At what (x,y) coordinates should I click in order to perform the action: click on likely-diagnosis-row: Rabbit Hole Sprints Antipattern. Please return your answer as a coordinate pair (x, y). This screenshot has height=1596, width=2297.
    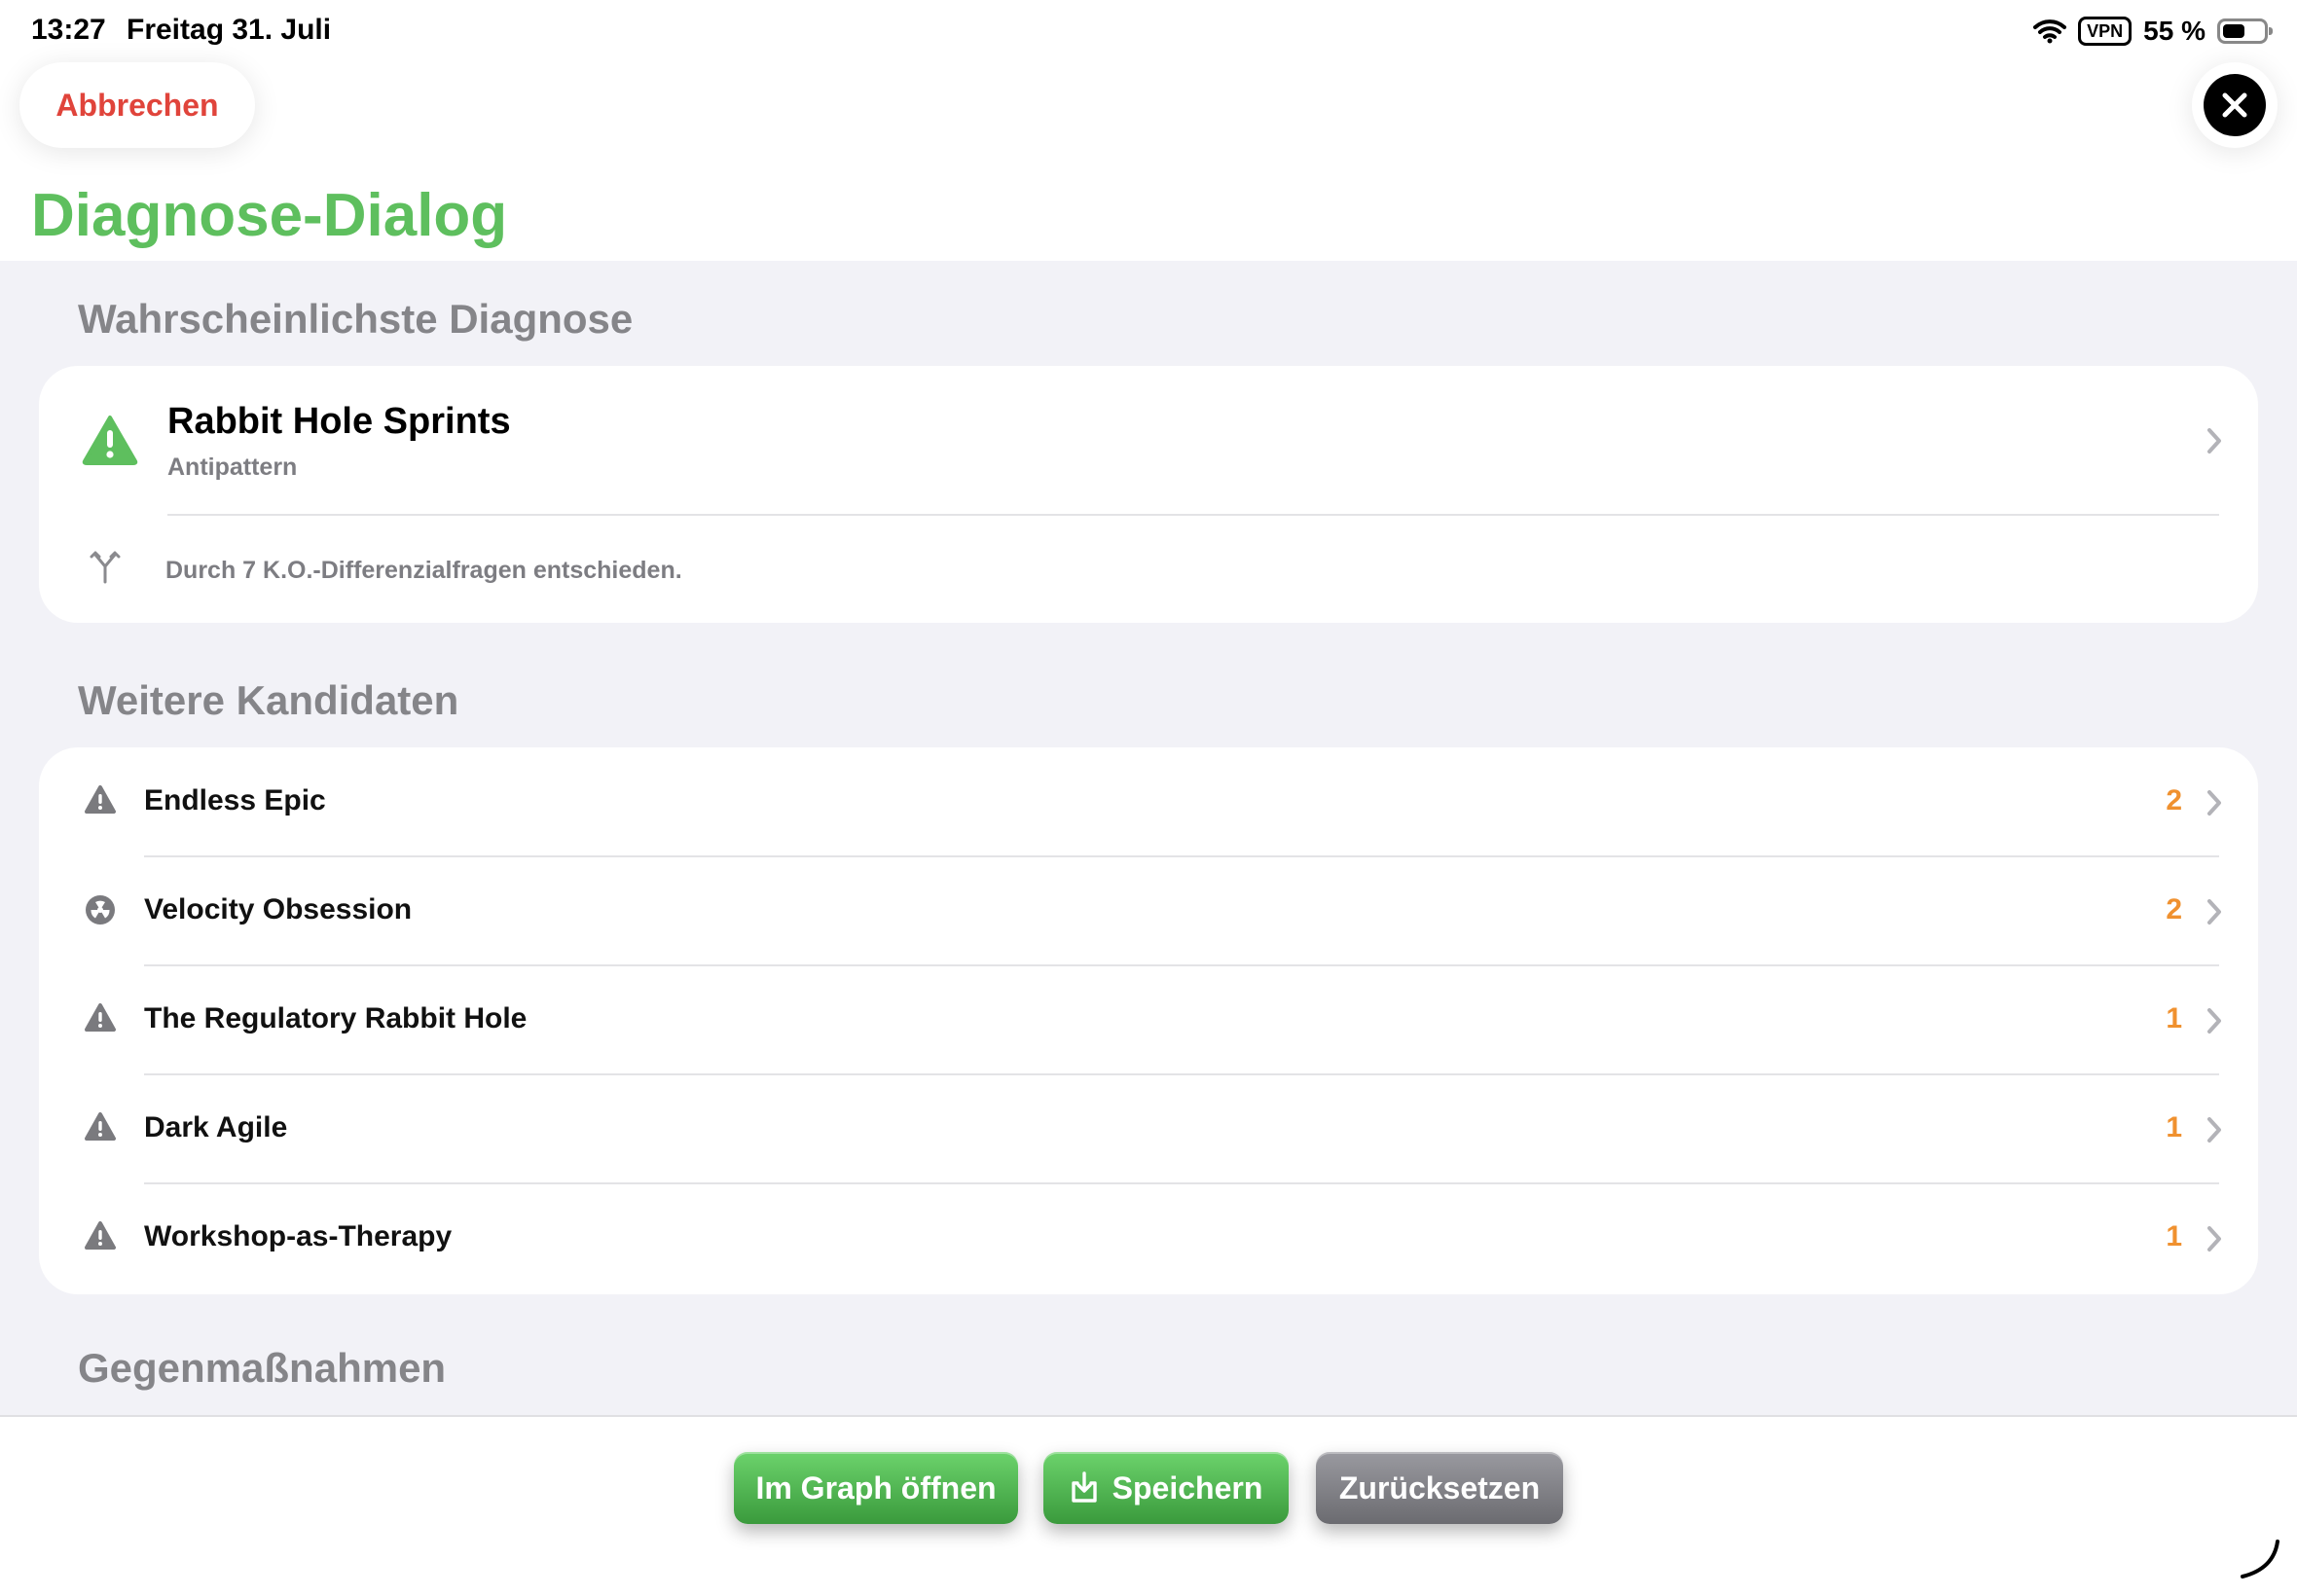
    Looking at the image, I should click on (1148, 440).